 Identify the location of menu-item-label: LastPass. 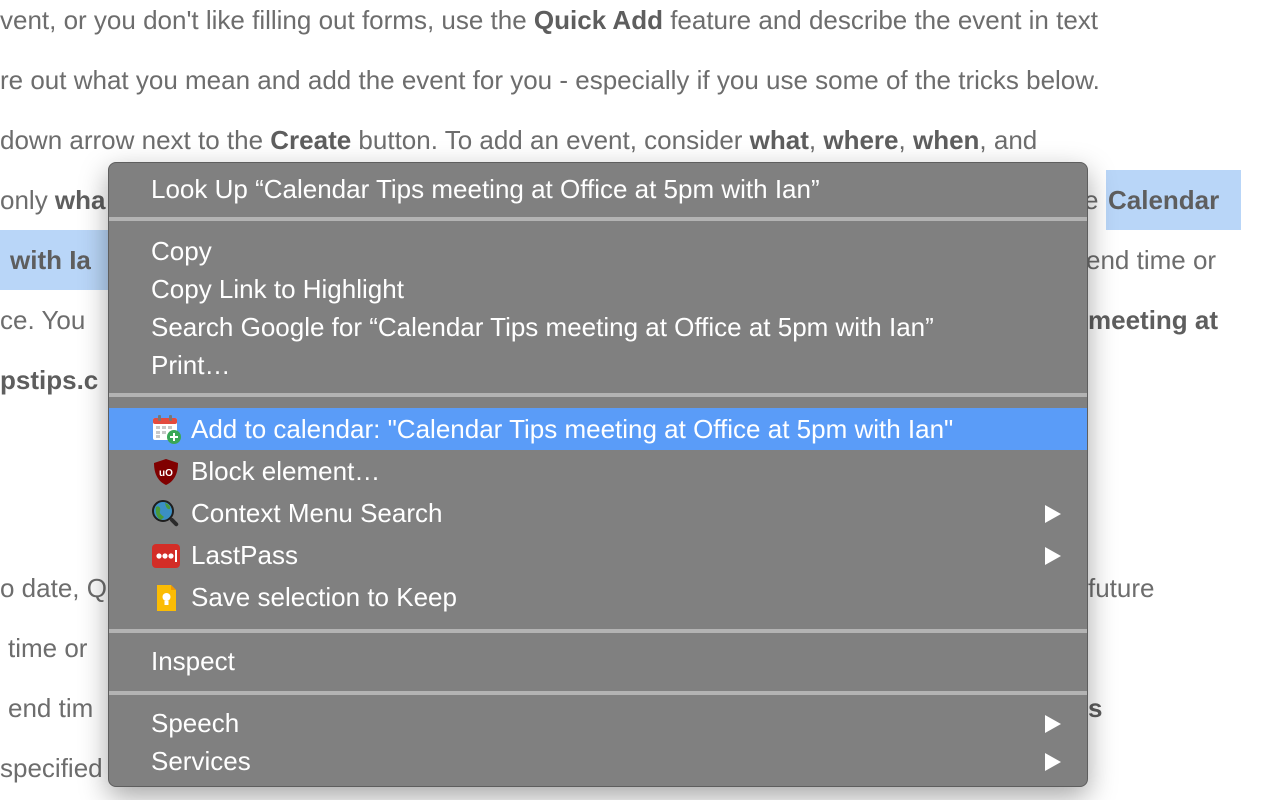
(244, 555).